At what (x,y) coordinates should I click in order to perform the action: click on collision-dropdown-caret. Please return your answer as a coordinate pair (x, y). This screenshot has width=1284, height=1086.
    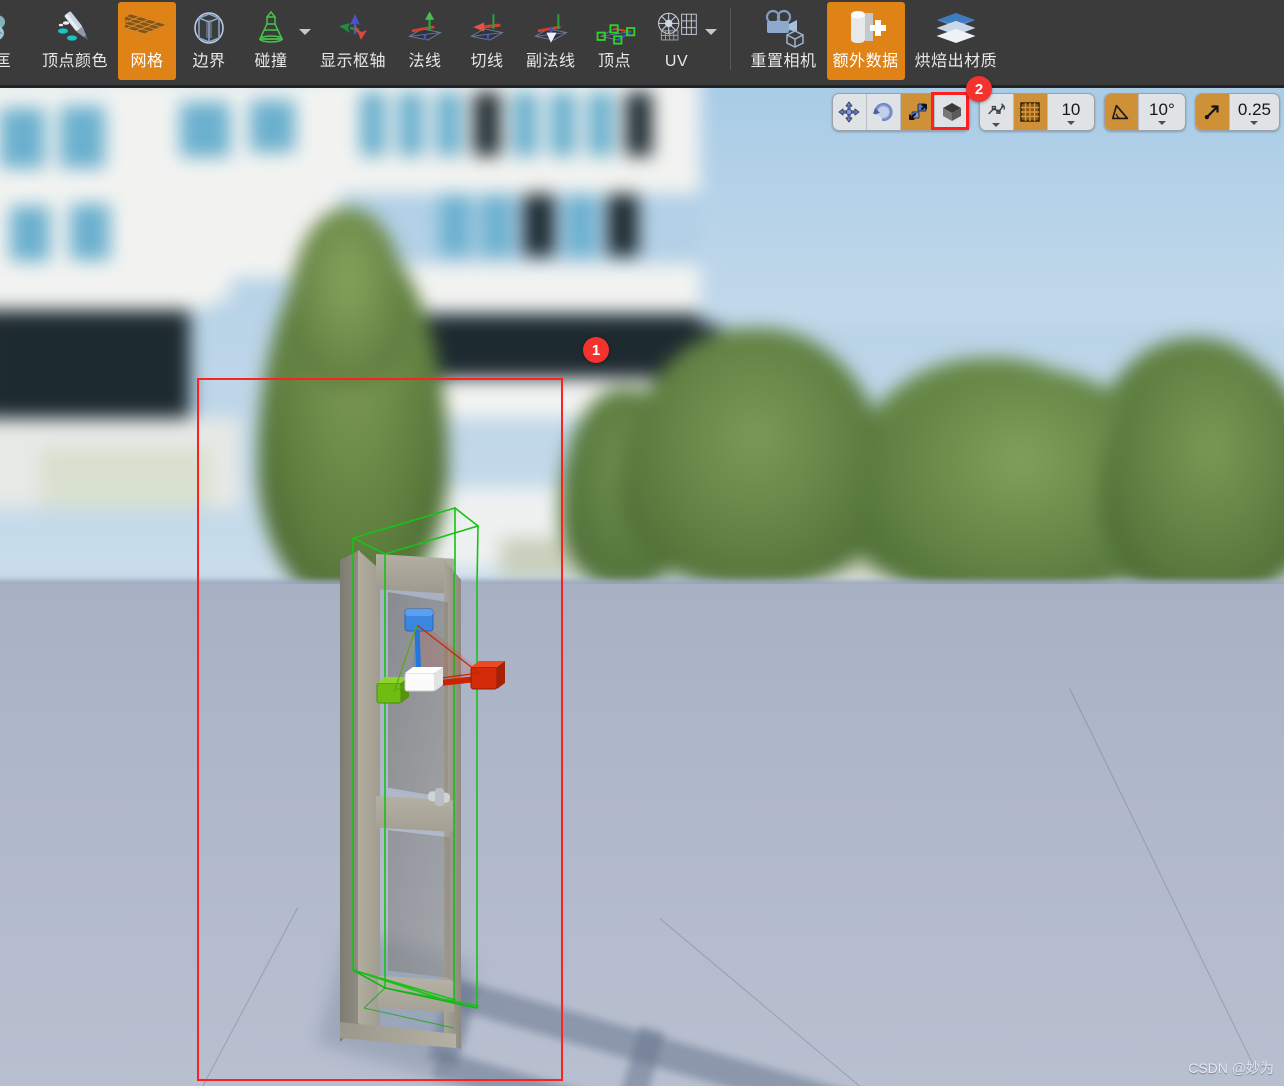
    Looking at the image, I should click on (305, 39).